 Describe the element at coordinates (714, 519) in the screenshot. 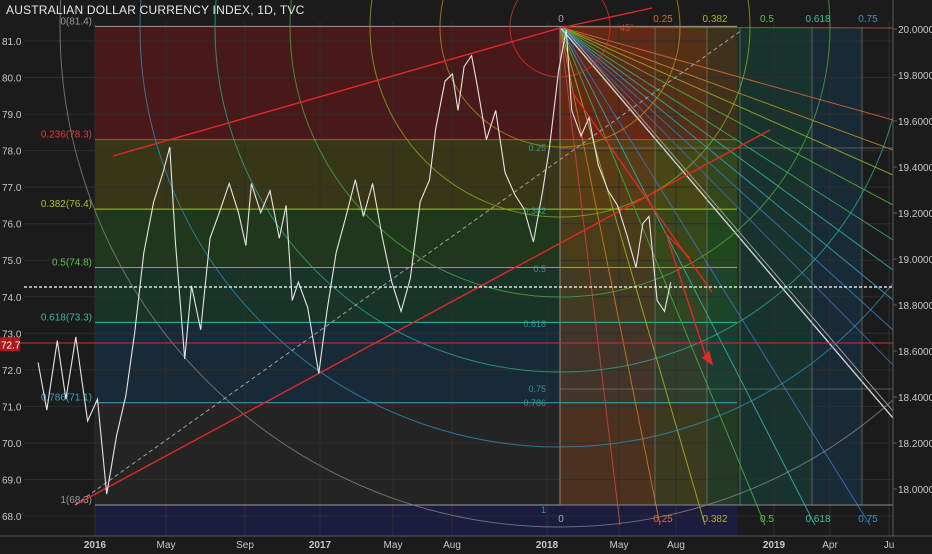

I see `fan-bottom-label: 0.382` at that location.